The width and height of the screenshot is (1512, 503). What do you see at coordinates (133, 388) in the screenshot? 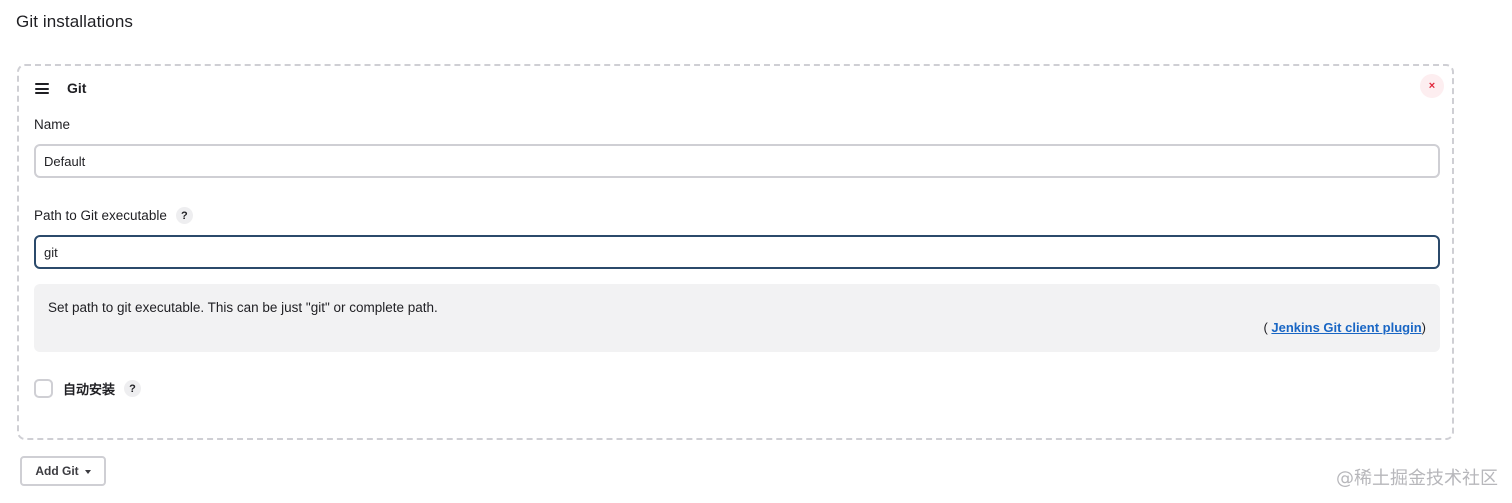
I see `autoinstall-help-icon: ?` at bounding box center [133, 388].